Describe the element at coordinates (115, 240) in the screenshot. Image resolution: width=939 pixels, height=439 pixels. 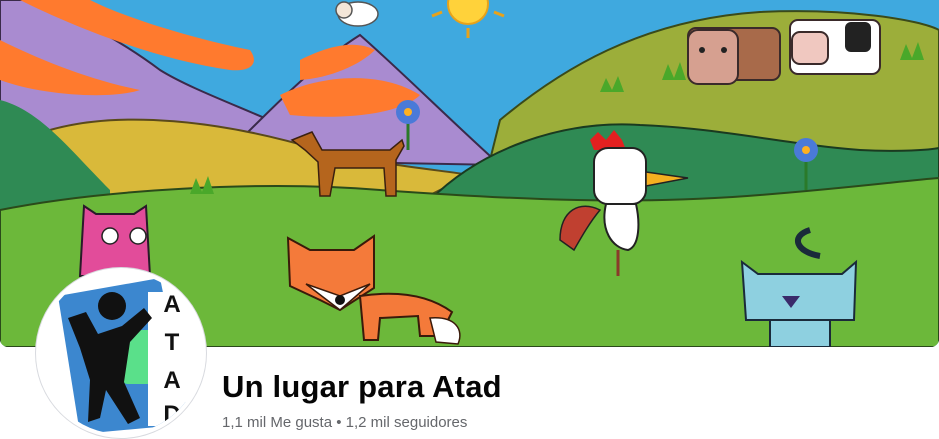
I see `monster-icon` at that location.